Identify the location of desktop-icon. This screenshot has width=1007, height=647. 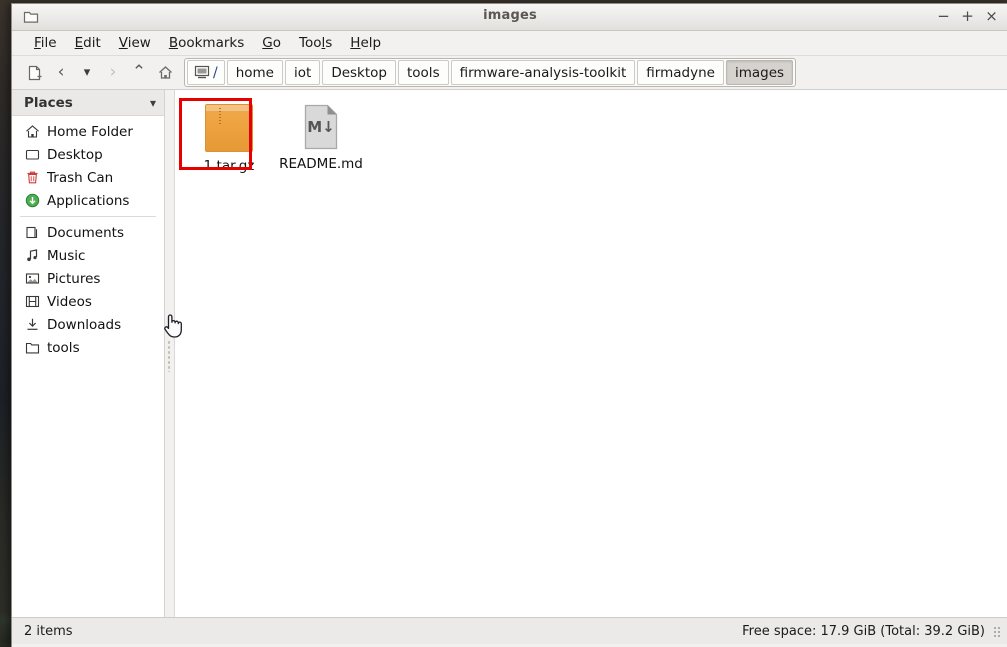
(32, 155).